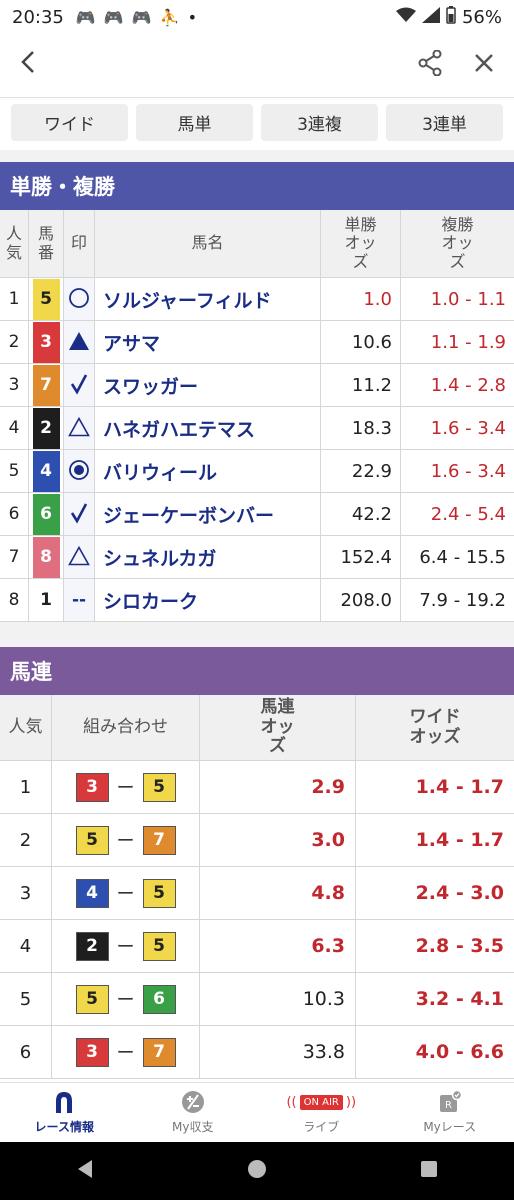 Image resolution: width=514 pixels, height=1200 pixels. Describe the element at coordinates (450, 1112) in the screenshot. I see `nav-my-race: R Myレース` at that location.